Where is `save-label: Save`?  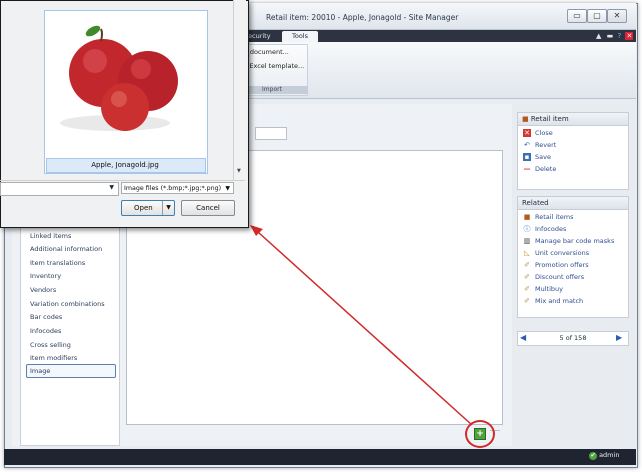 save-label: Save is located at coordinates (543, 157).